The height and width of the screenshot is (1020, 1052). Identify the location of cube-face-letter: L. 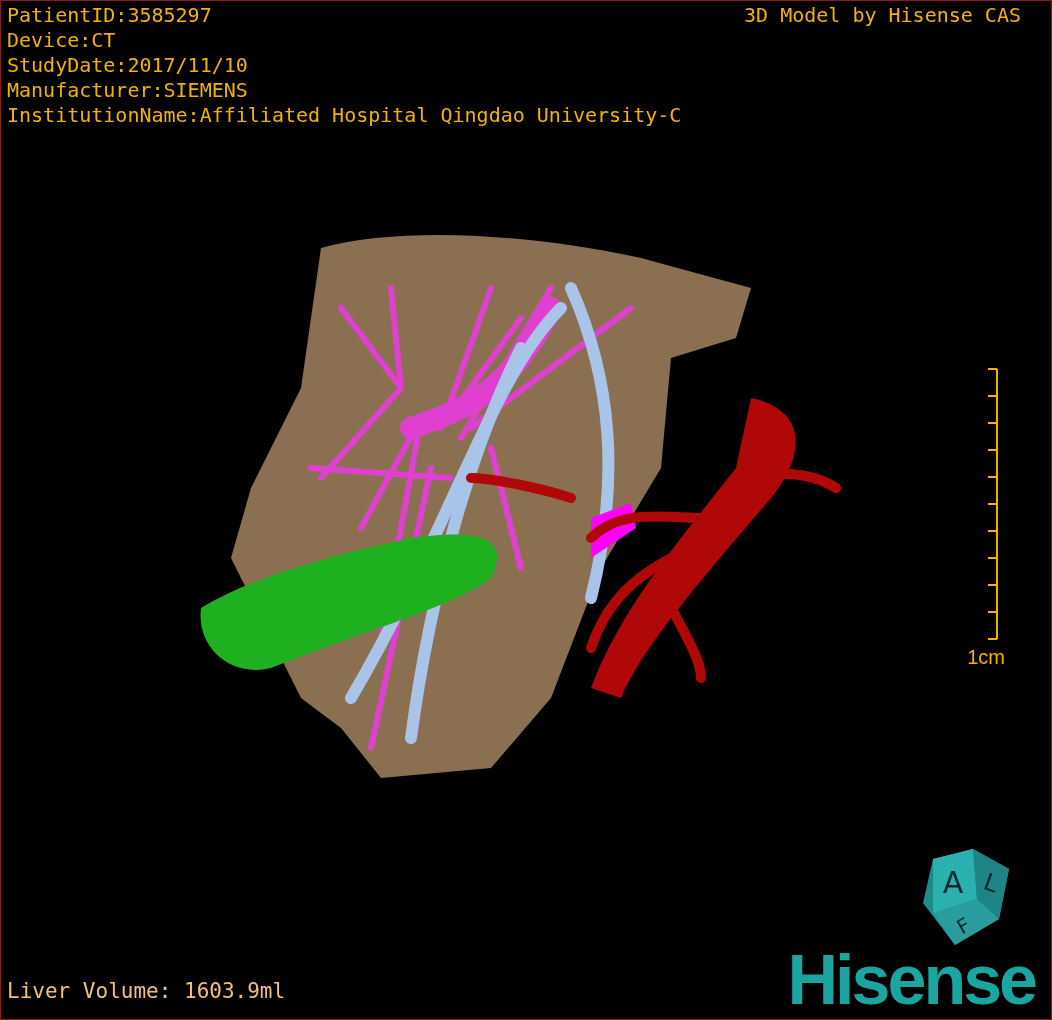
(991, 883).